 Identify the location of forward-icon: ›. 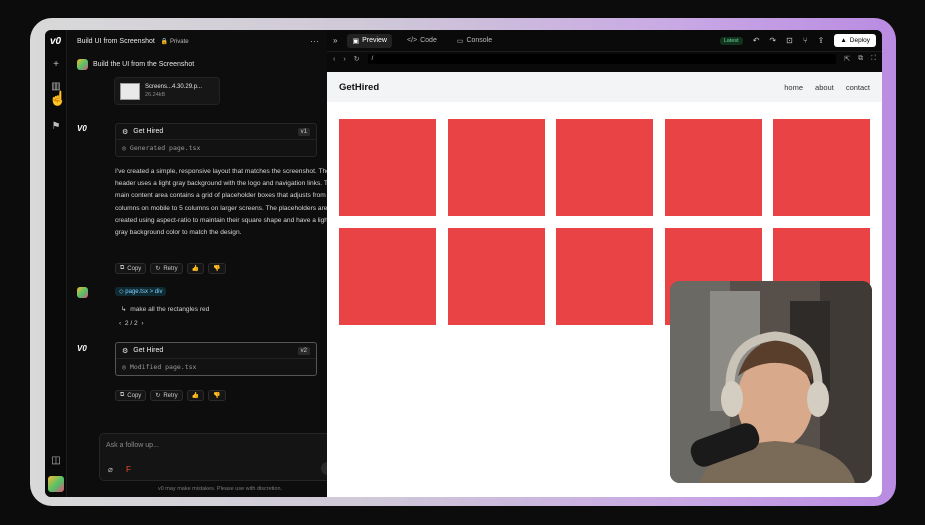
(344, 59).